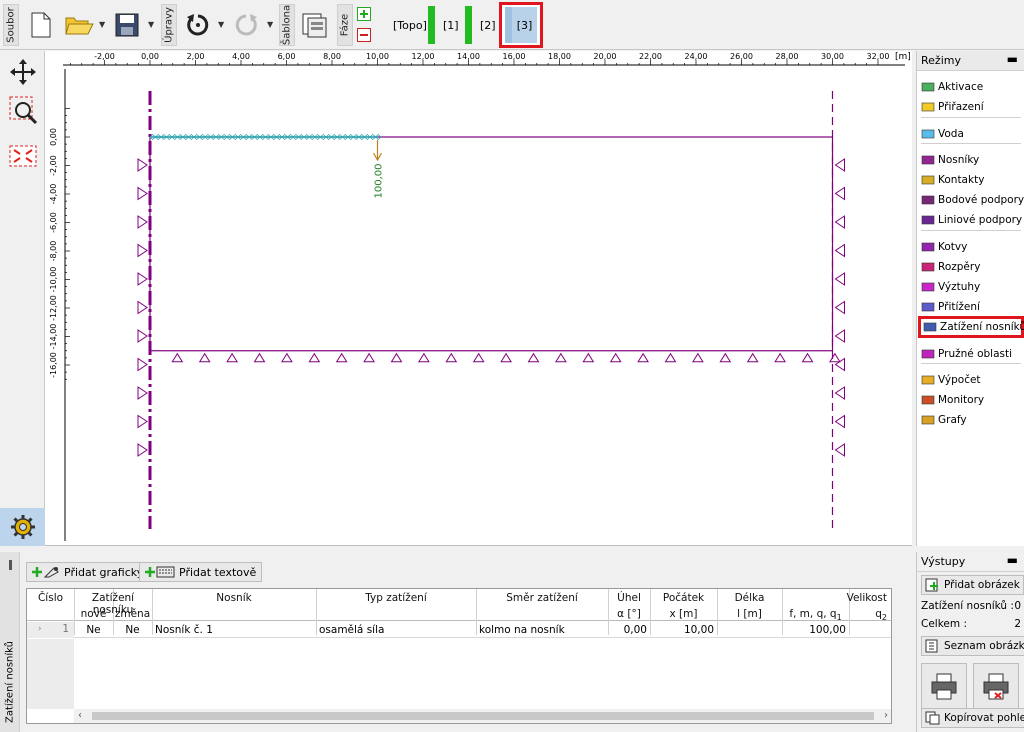  Describe the element at coordinates (972, 220) in the screenshot. I see `mode-line-supports: Liniové podpory` at that location.